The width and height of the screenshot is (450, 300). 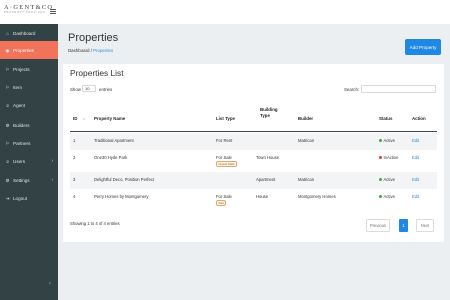 I want to click on next-page-button: Next, so click(x=425, y=225).